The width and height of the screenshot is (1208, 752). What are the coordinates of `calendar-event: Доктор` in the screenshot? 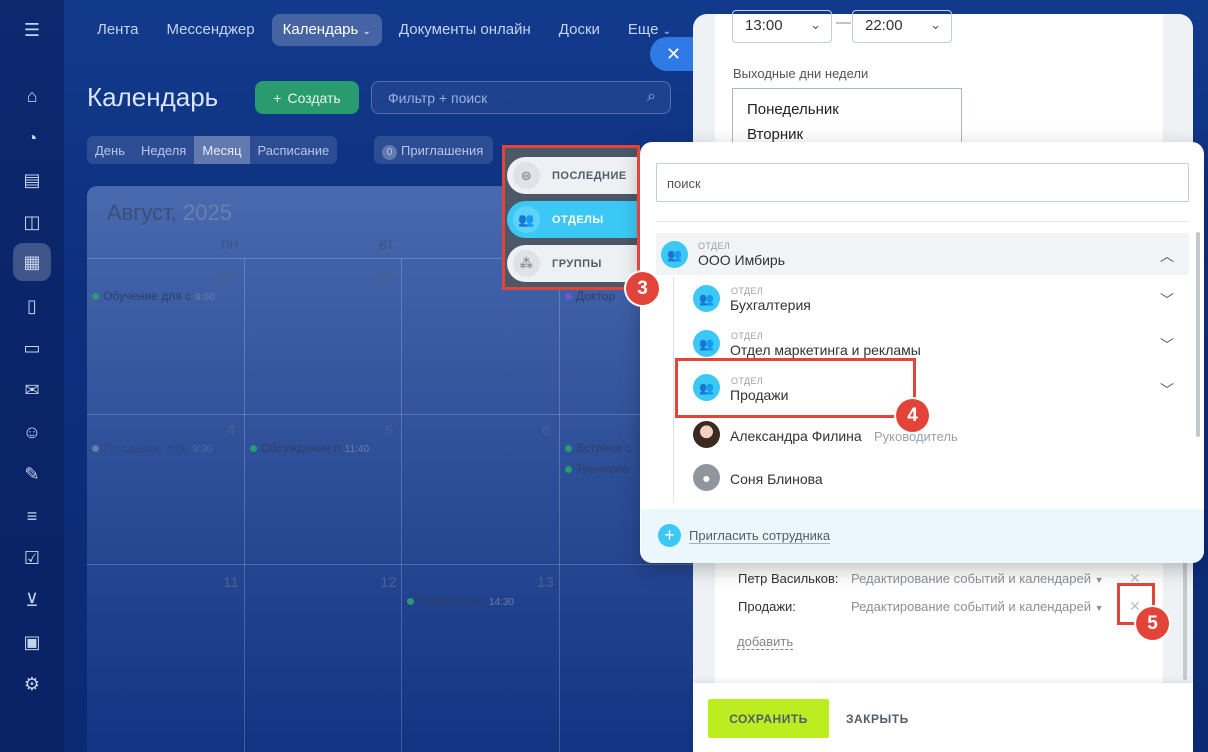 It's located at (590, 296).